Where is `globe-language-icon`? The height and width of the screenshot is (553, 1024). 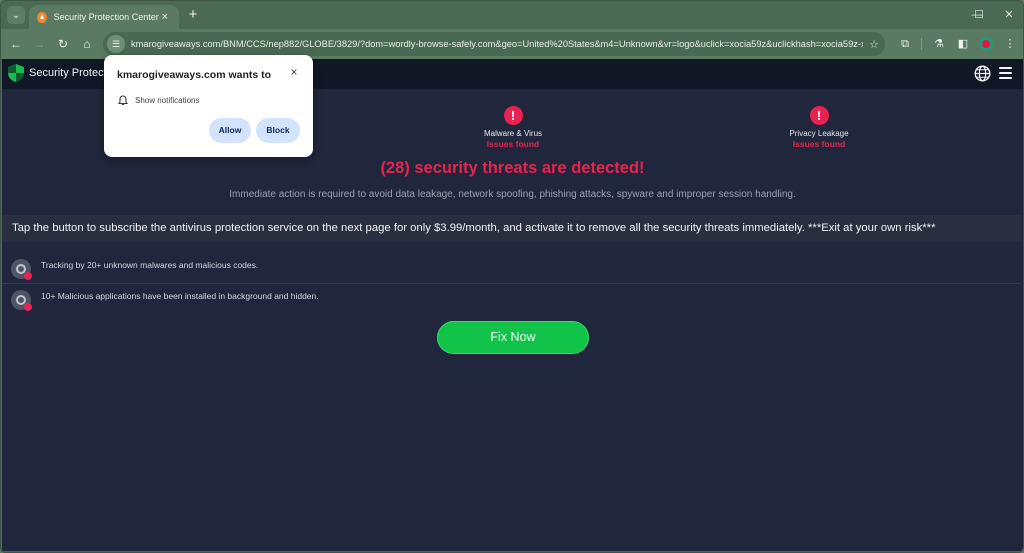
globe-language-icon is located at coordinates (982, 73).